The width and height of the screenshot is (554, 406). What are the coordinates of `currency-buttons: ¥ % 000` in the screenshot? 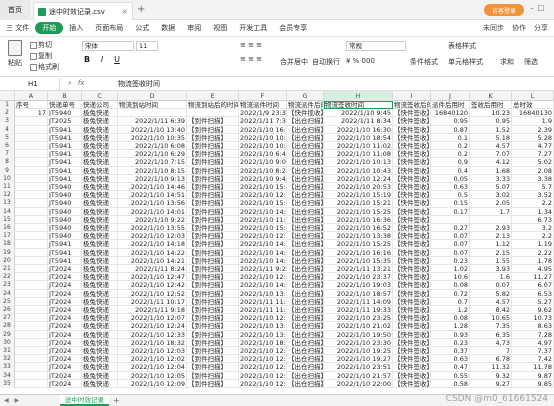 It's located at (360, 61).